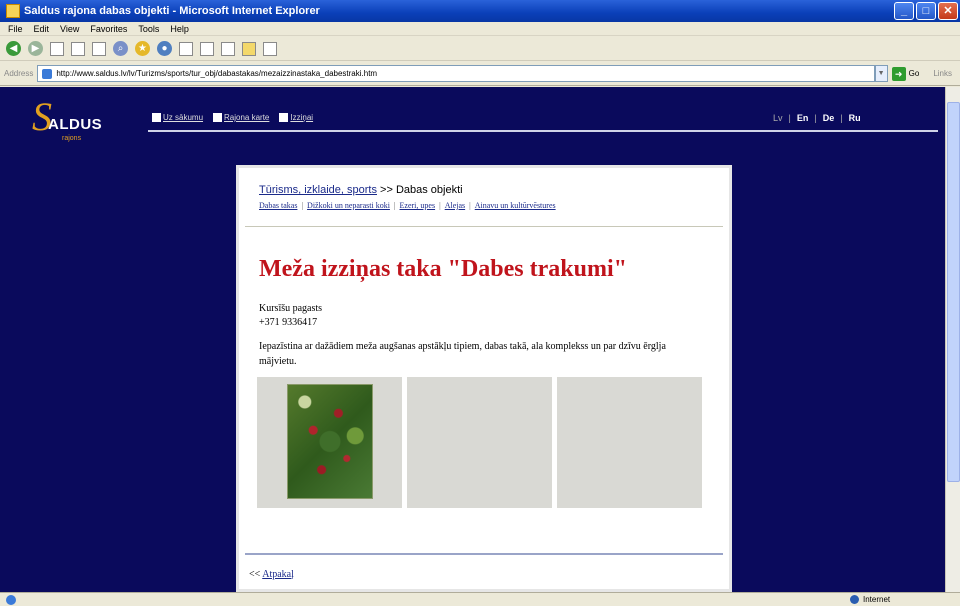 The height and width of the screenshot is (606, 960). I want to click on photo-gallery, so click(480, 442).